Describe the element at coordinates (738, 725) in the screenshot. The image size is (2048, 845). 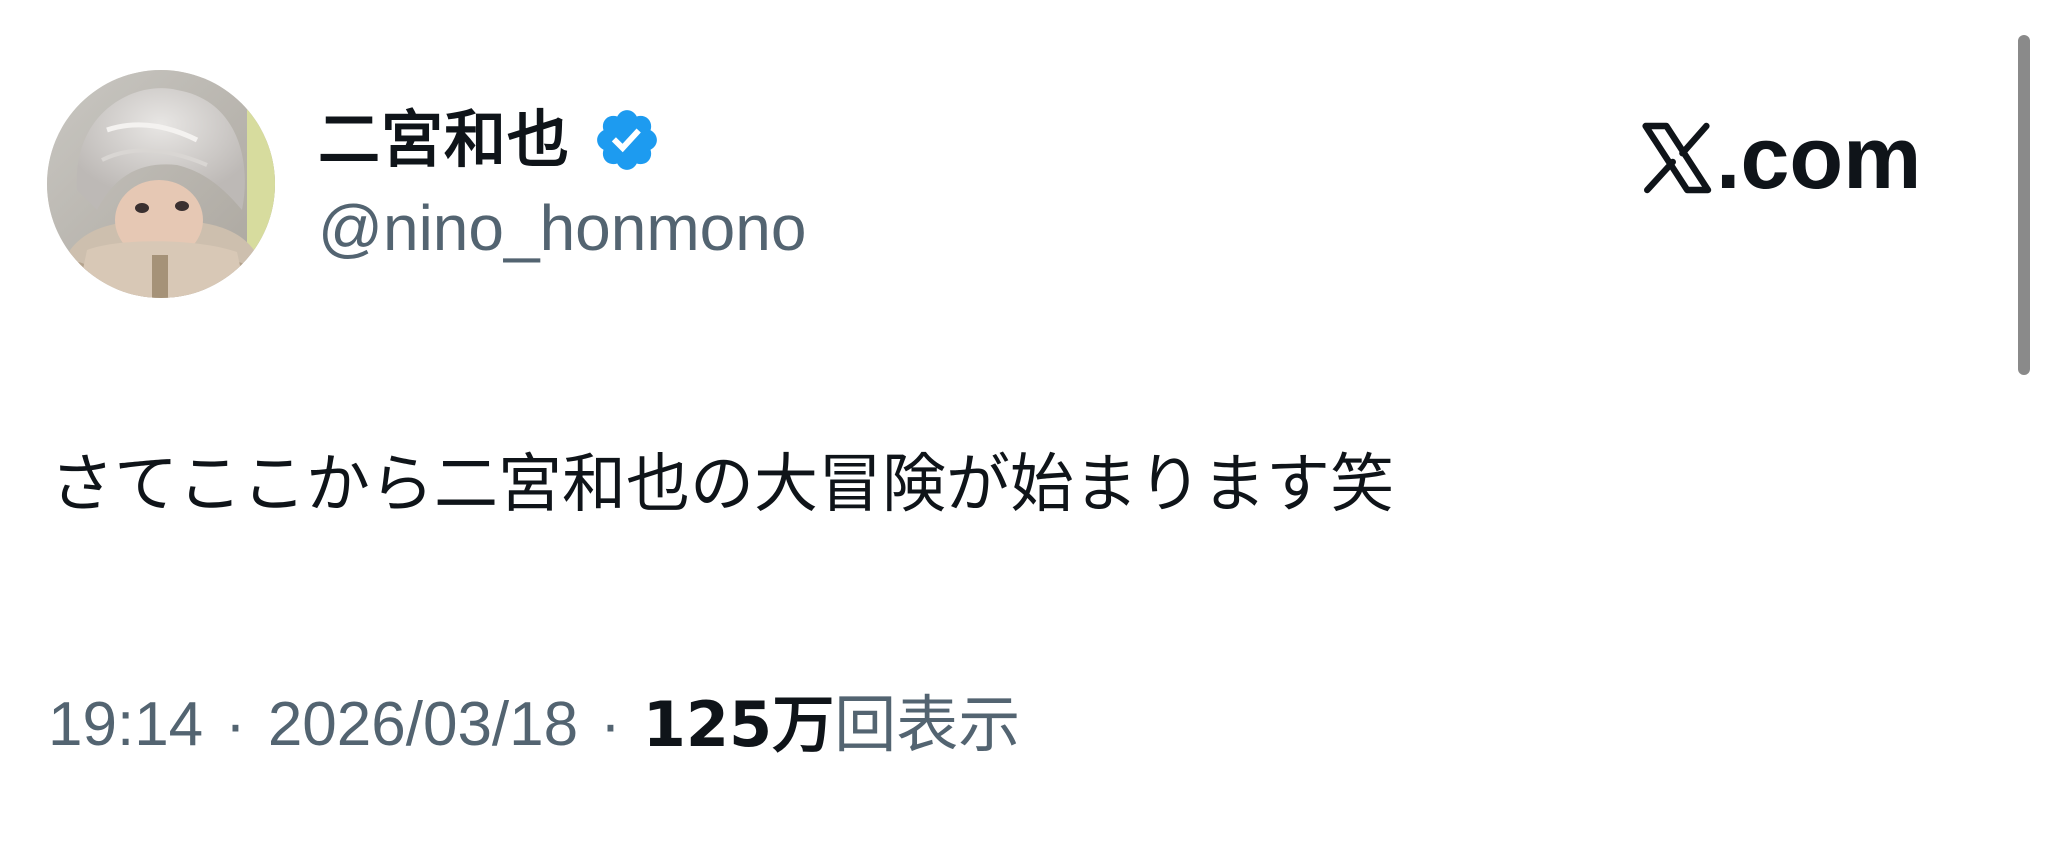
I see `view-count: 125万` at that location.